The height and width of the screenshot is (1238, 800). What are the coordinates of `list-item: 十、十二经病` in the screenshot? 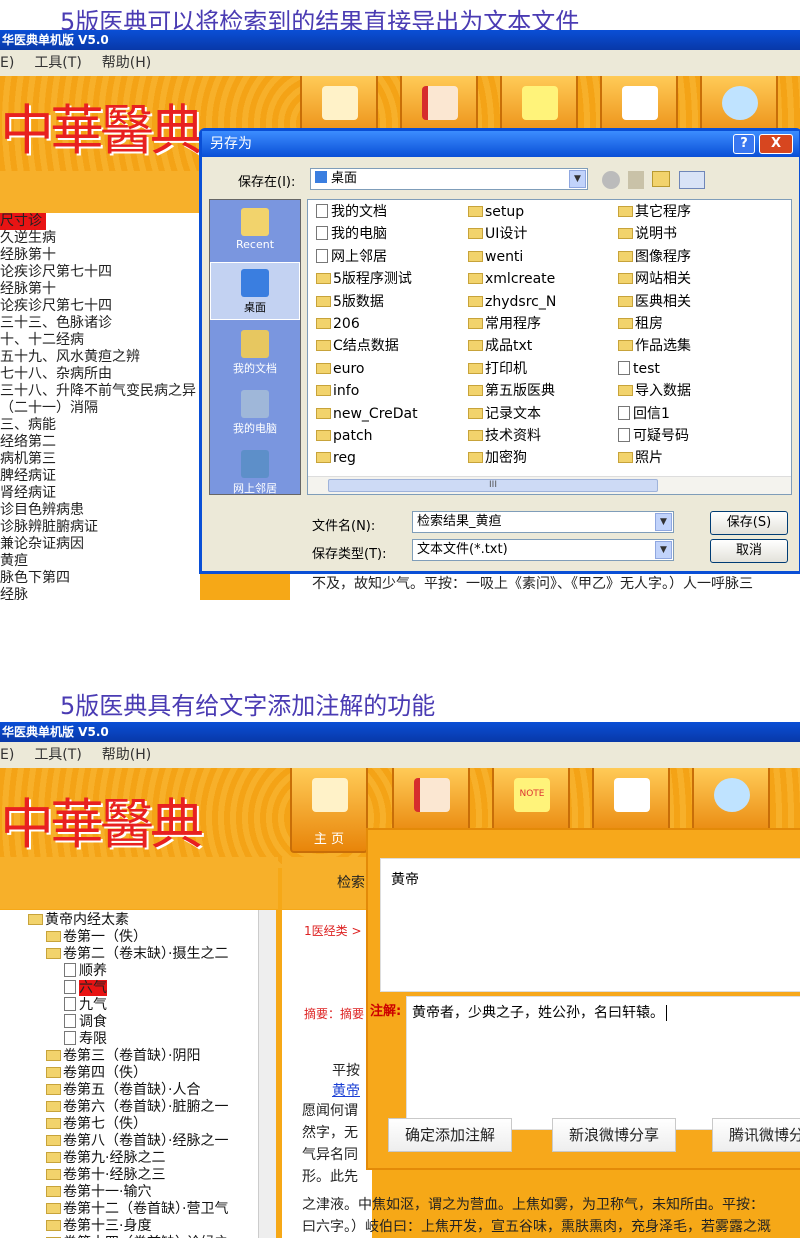 It's located at (100, 340).